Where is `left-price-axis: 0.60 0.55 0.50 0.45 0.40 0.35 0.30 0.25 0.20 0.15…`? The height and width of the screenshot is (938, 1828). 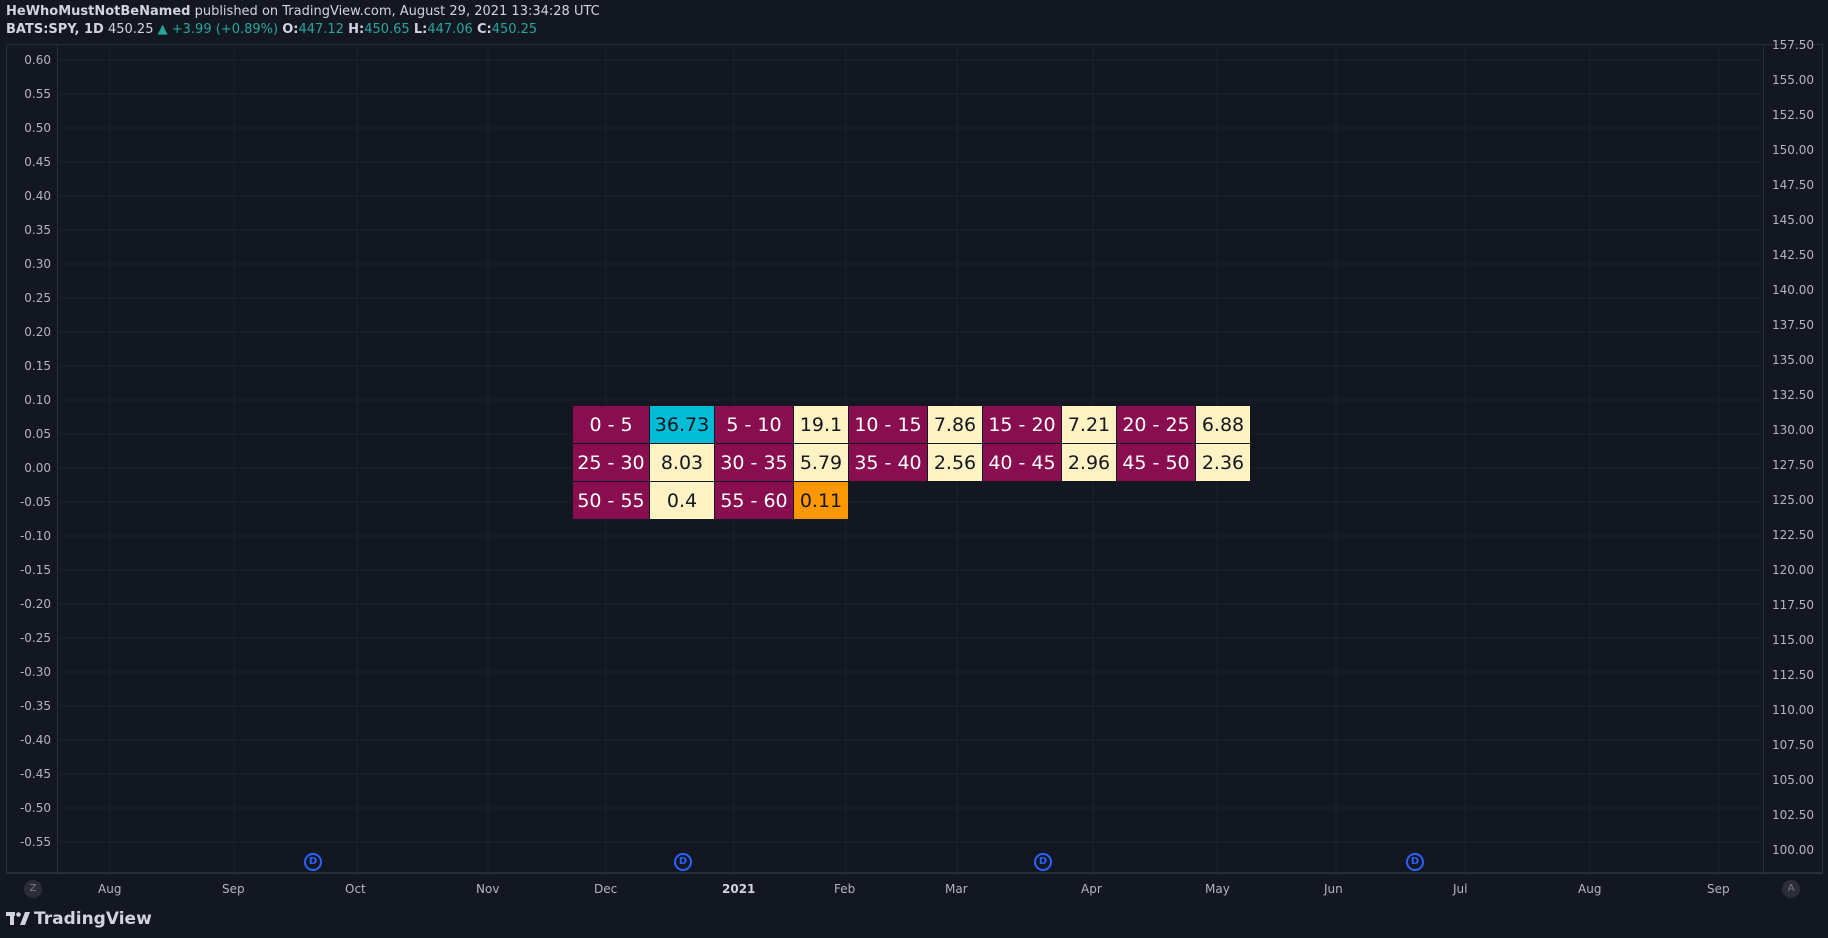 left-price-axis: 0.60 0.55 0.50 0.45 0.40 0.35 0.30 0.25 0.20 0.15… is located at coordinates (32, 460).